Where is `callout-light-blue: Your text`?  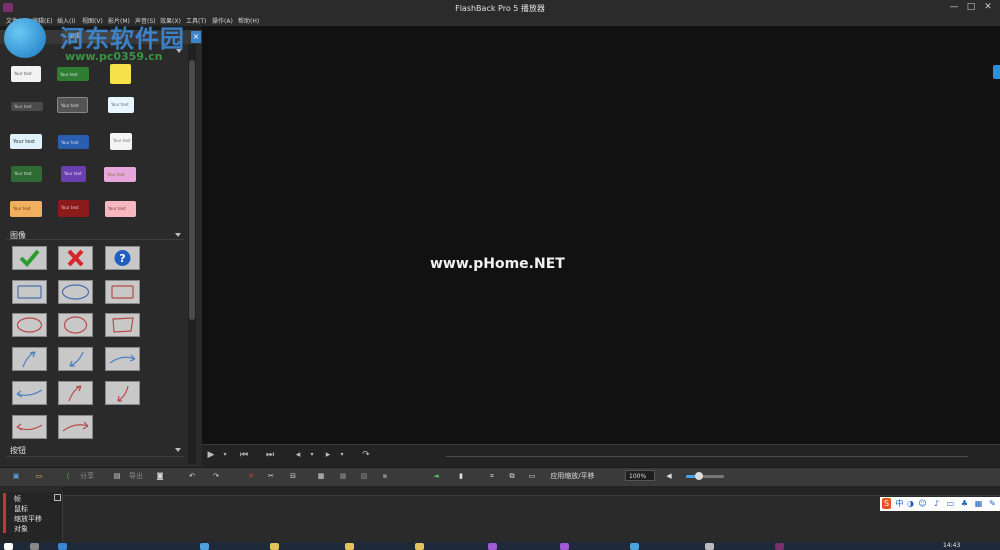 callout-light-blue: Your text is located at coordinates (121, 105).